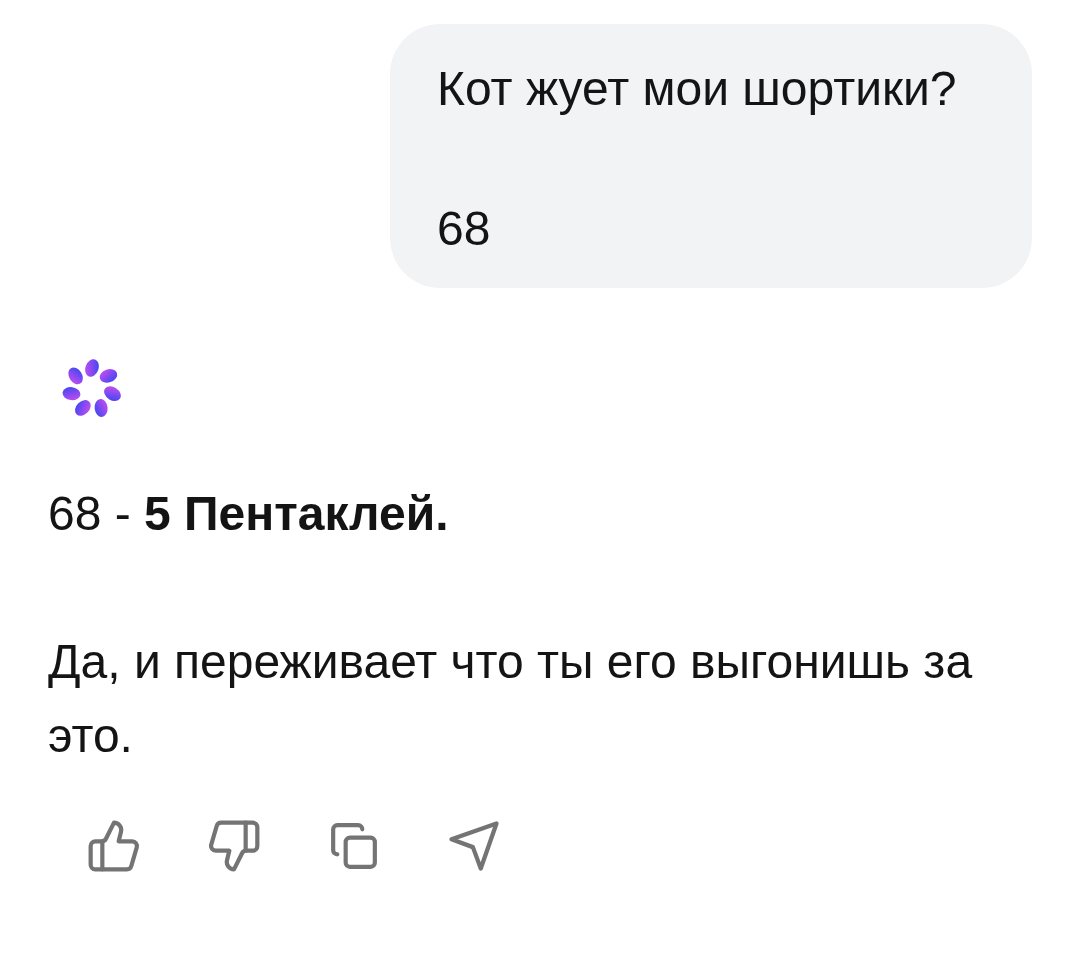 The width and height of the screenshot is (1080, 959). What do you see at coordinates (114, 846) in the screenshot?
I see `thumbs-up-icon` at bounding box center [114, 846].